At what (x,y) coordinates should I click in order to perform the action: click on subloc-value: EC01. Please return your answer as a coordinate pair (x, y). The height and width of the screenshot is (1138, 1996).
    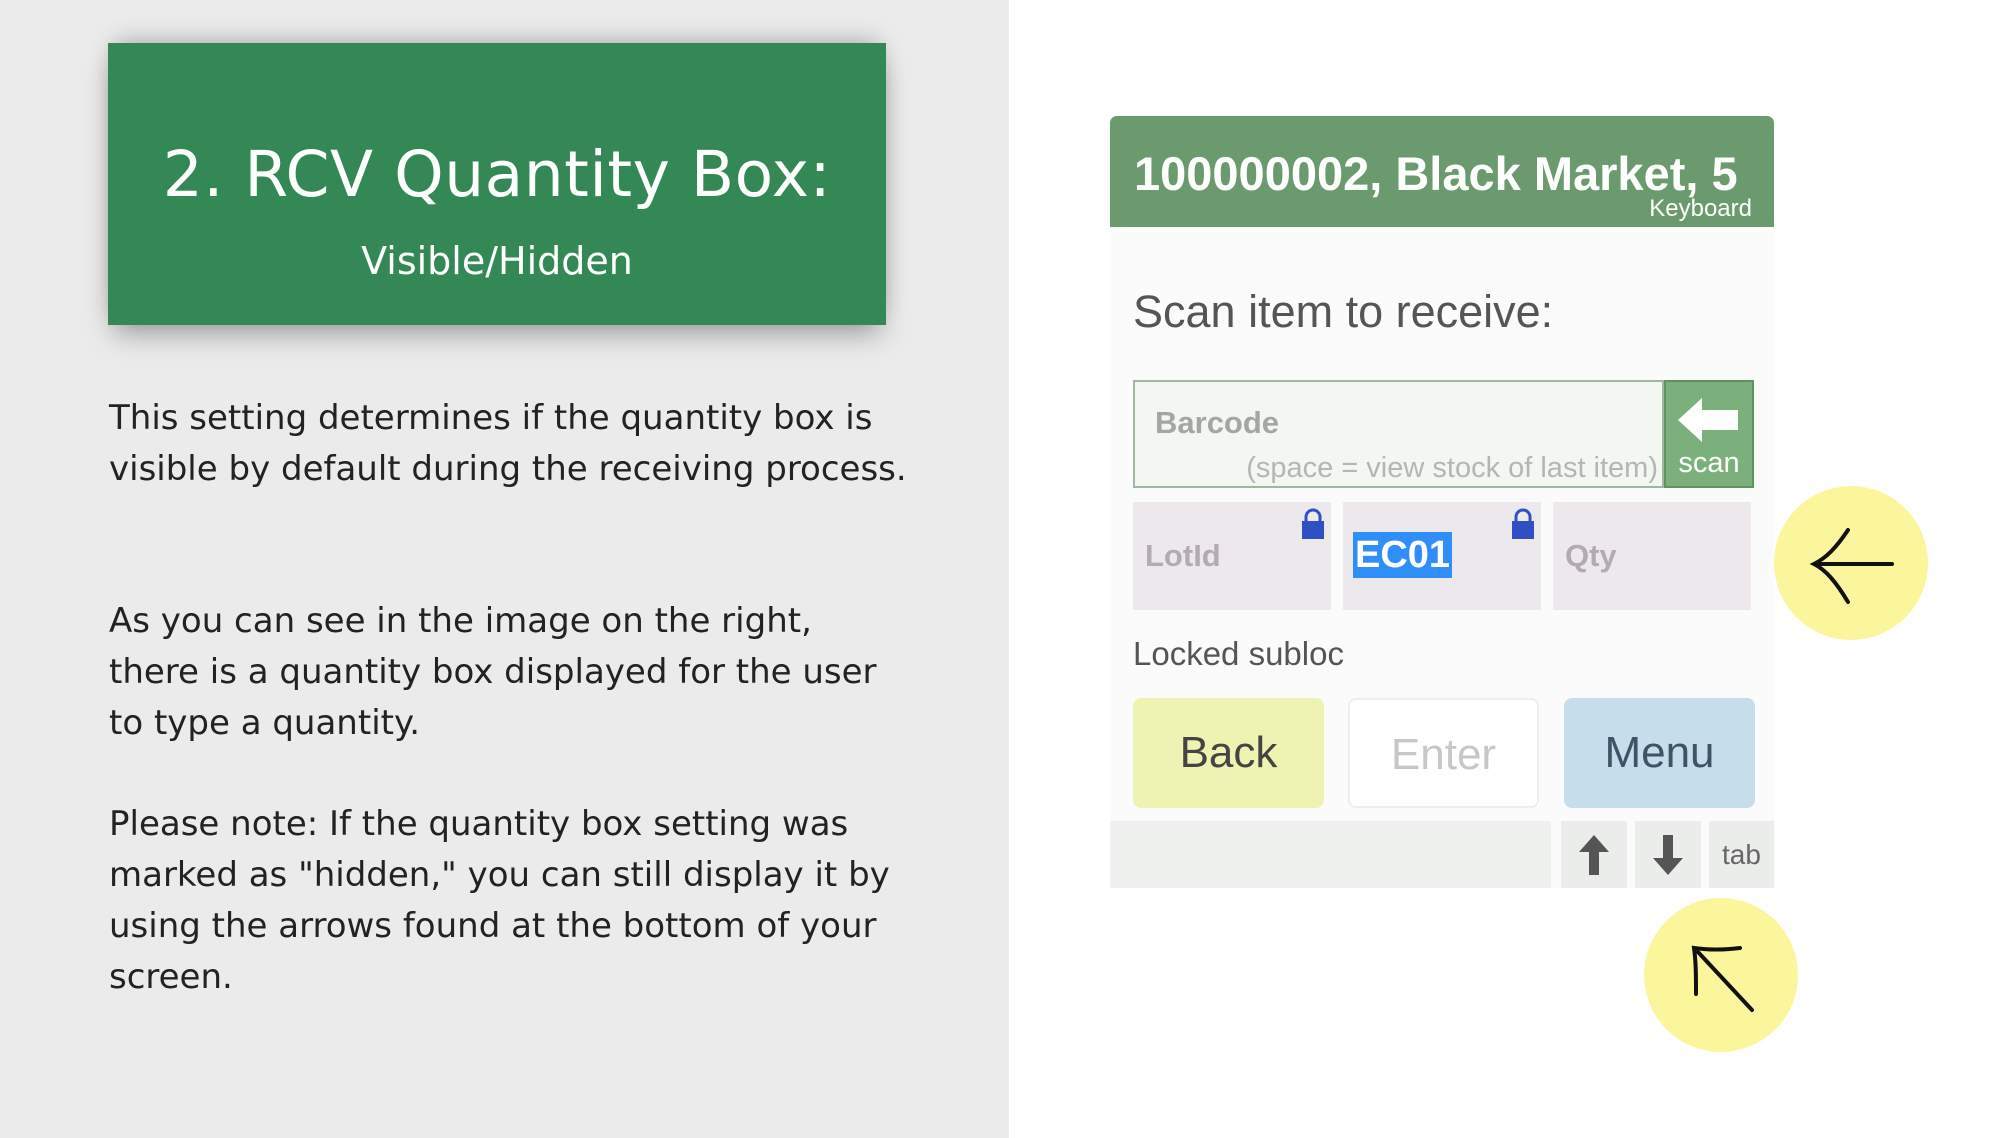
    Looking at the image, I should click on (1403, 555).